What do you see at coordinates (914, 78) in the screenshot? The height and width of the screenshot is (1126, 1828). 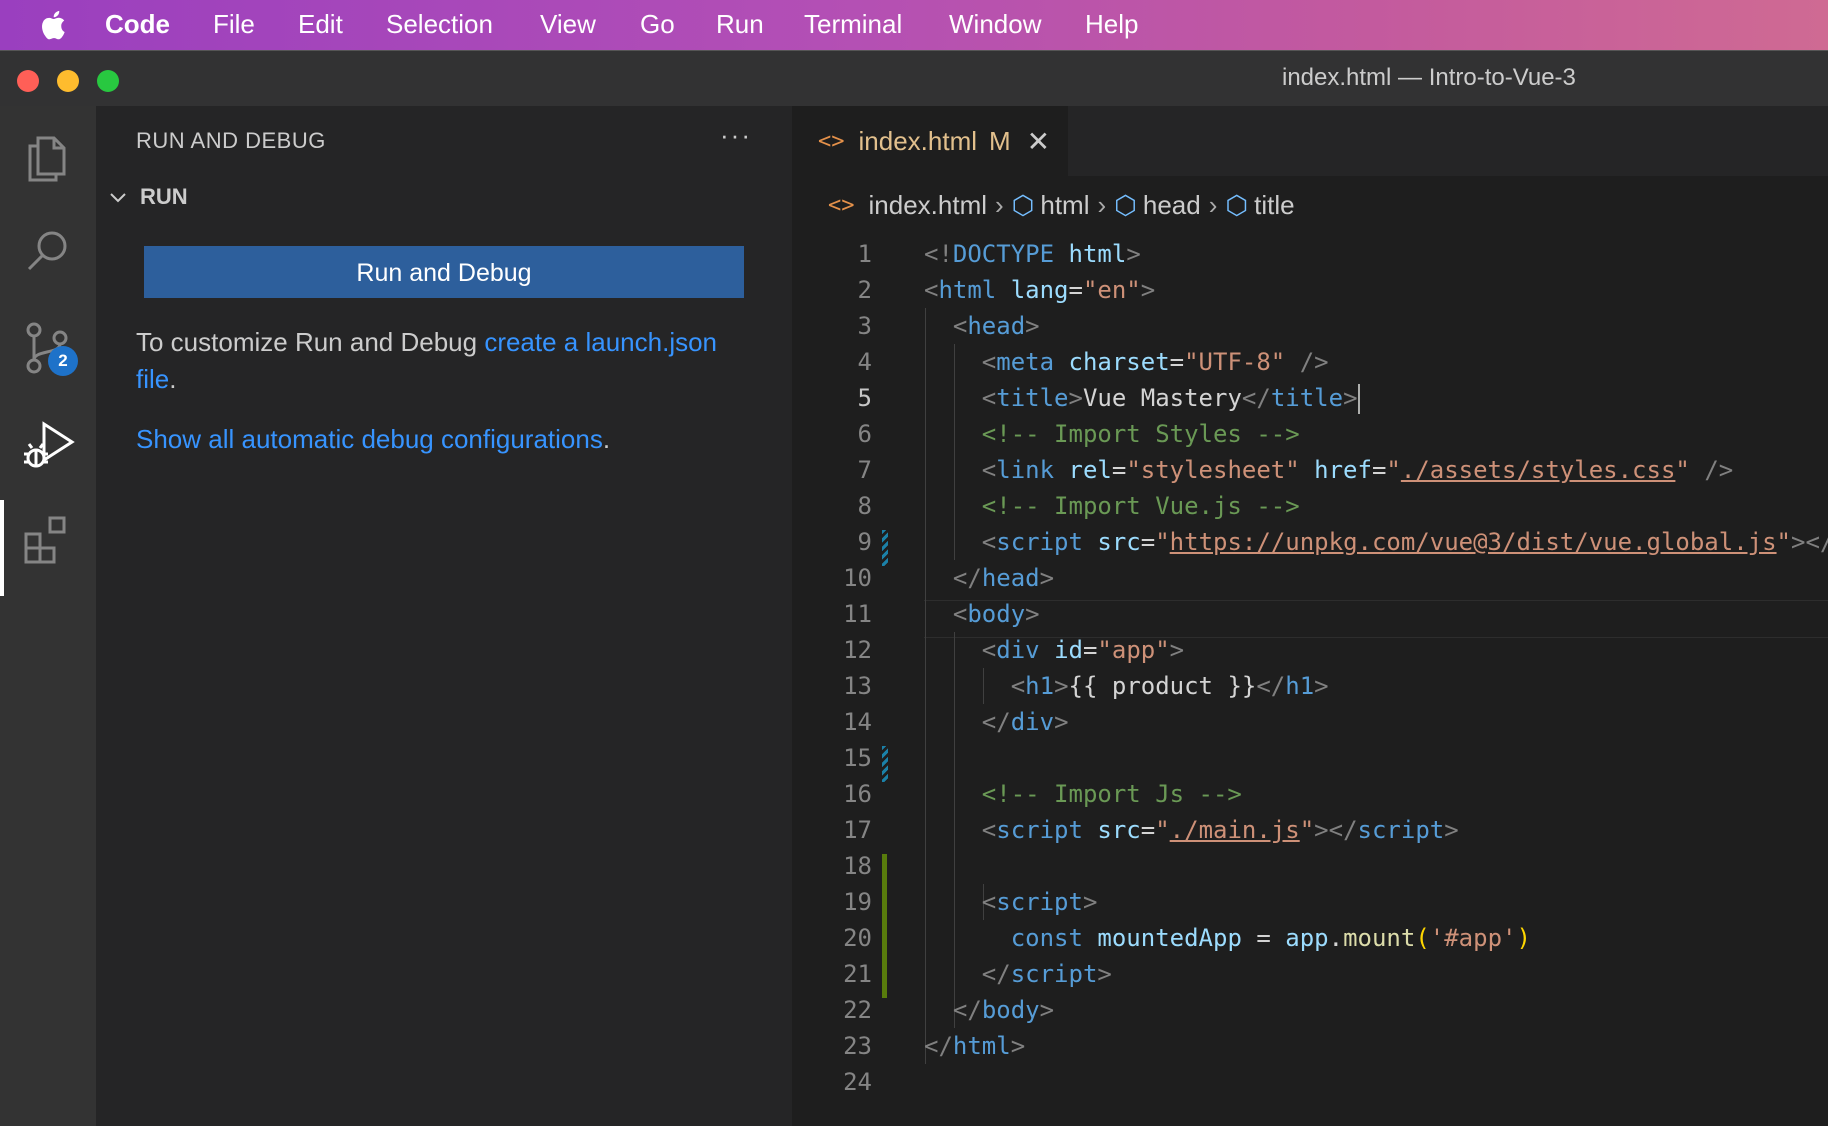 I see `window-title-bar: index.html — Intro-to-Vue-3` at bounding box center [914, 78].